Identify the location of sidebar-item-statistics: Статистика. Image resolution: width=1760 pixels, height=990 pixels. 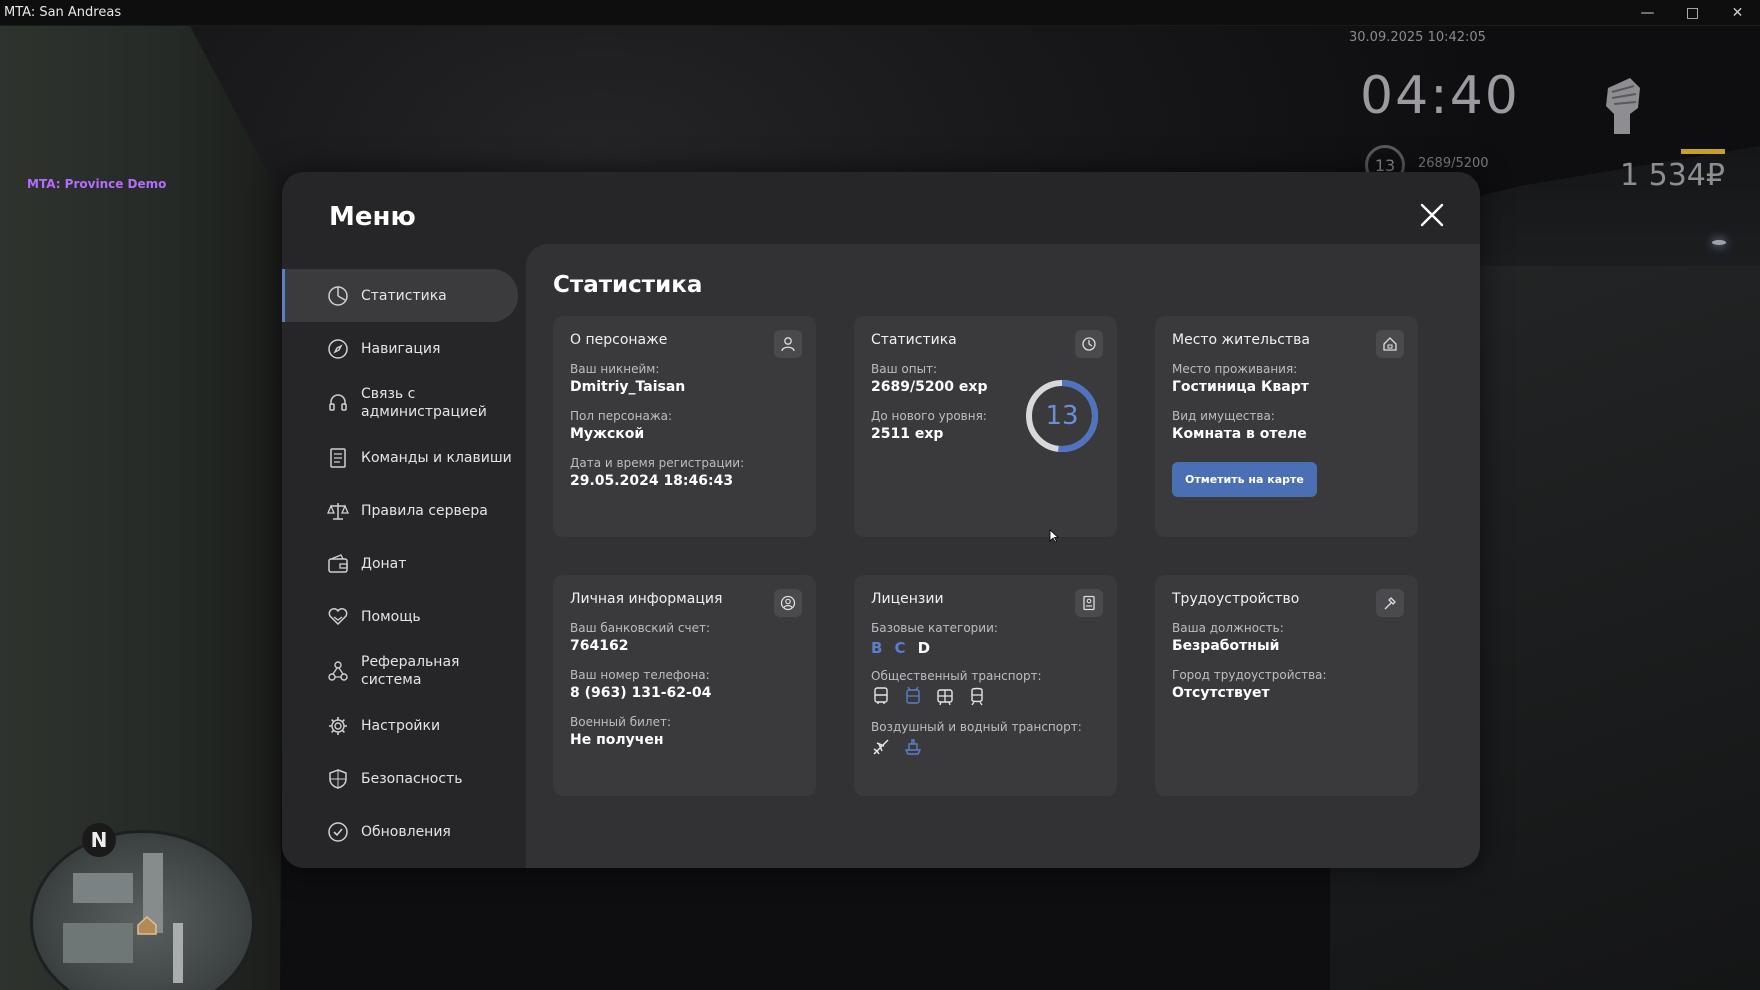
(400, 295).